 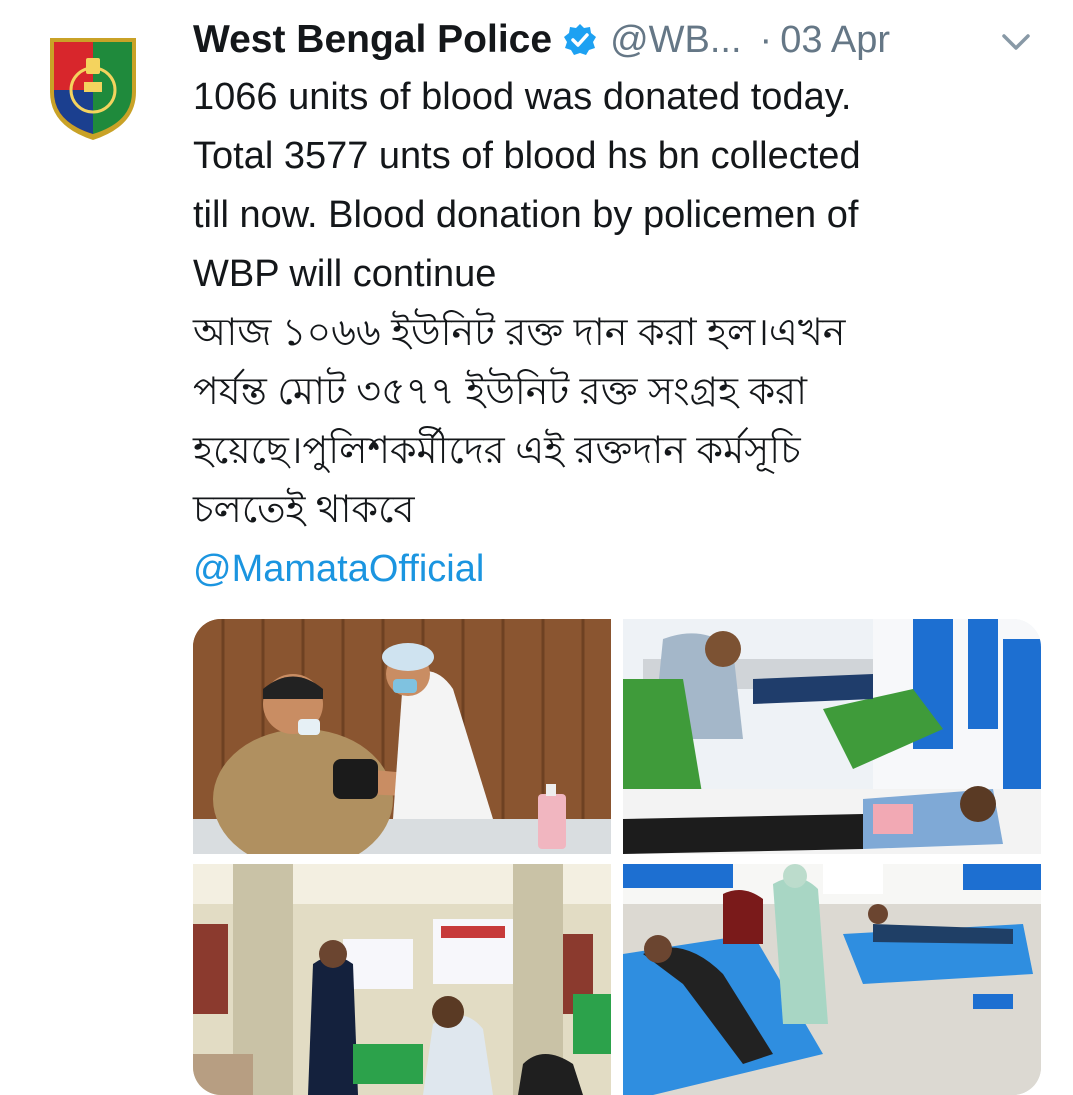 I want to click on west-bengal-police-badge, so click(x=93, y=89).